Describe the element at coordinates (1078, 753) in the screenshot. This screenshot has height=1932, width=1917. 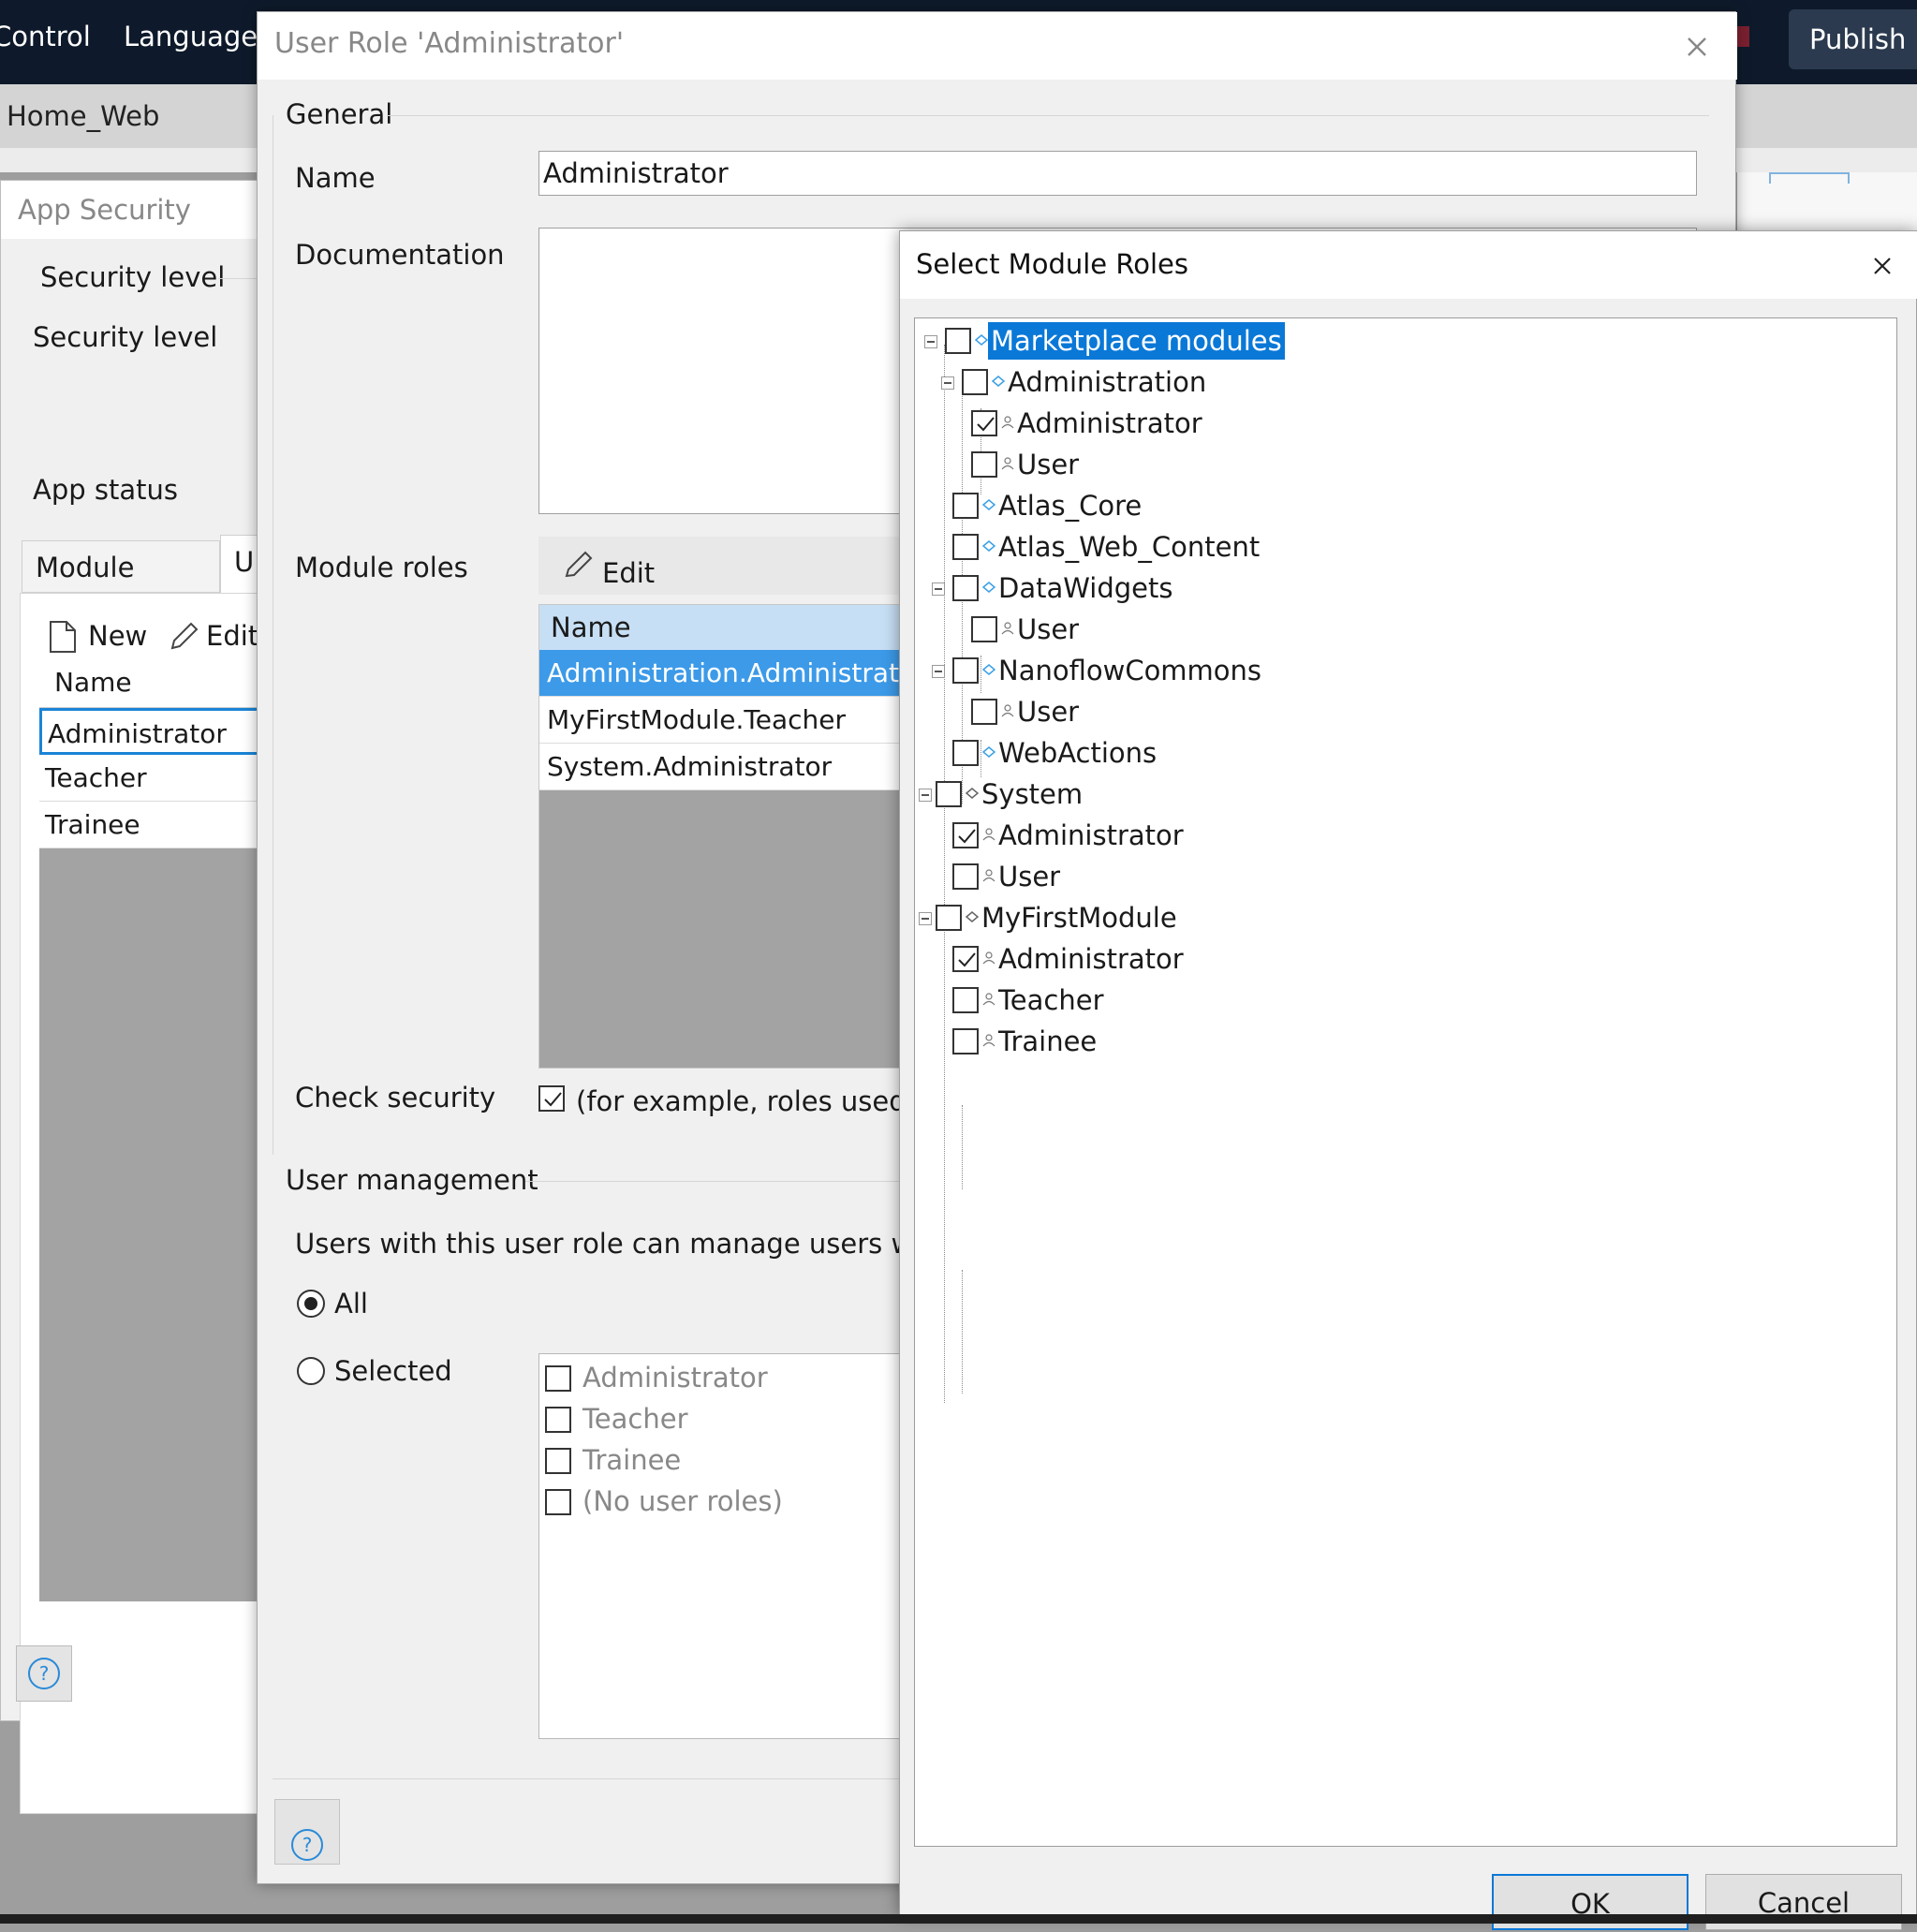
I see `tree-node-label: WebActions` at that location.